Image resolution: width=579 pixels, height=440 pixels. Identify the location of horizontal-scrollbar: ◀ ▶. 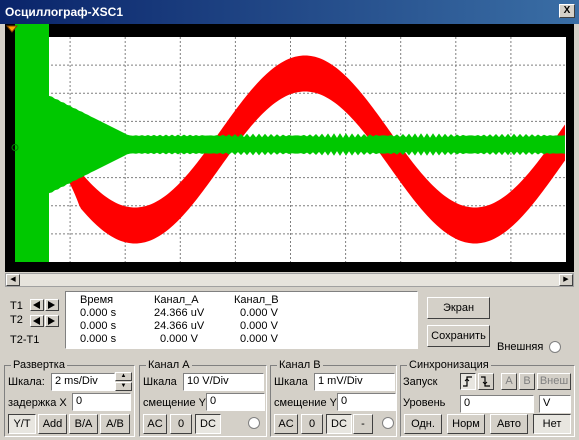
(289, 280).